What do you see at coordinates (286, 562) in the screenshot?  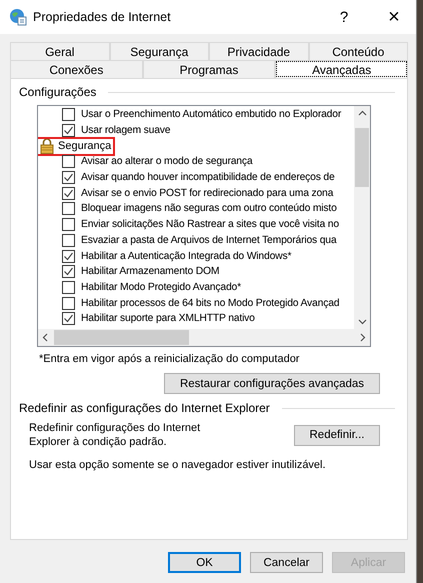 I see `dialog-button: Cancelar` at bounding box center [286, 562].